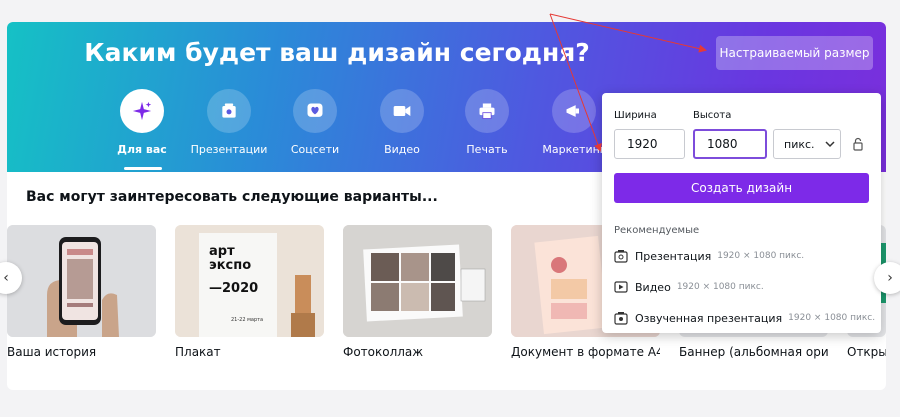 The image size is (900, 417). I want to click on poster-title: арт экспо, so click(230, 258).